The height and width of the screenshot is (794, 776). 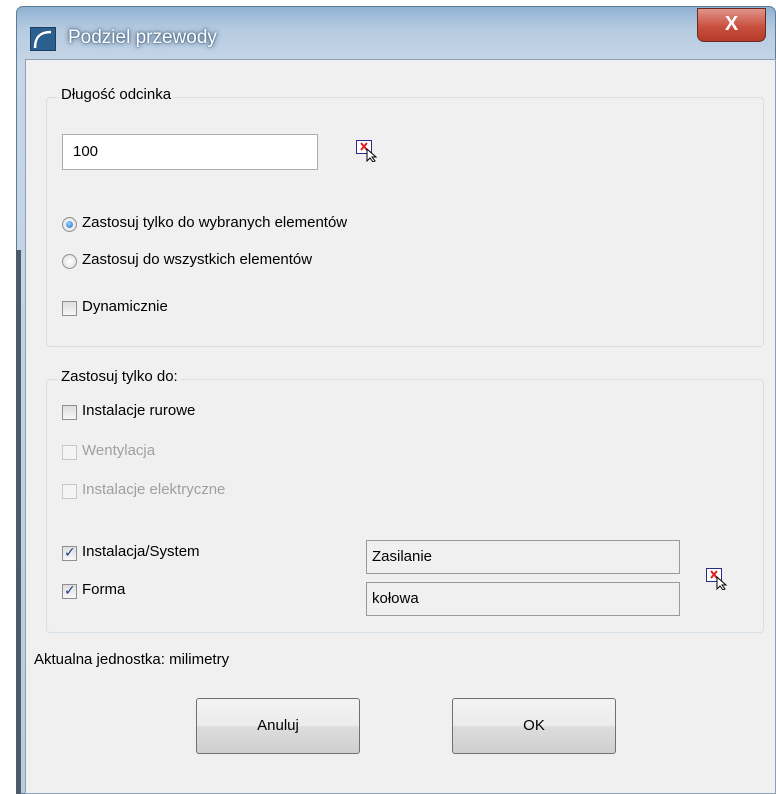 What do you see at coordinates (190, 152) in the screenshot?
I see `segment-length-input: 100` at bounding box center [190, 152].